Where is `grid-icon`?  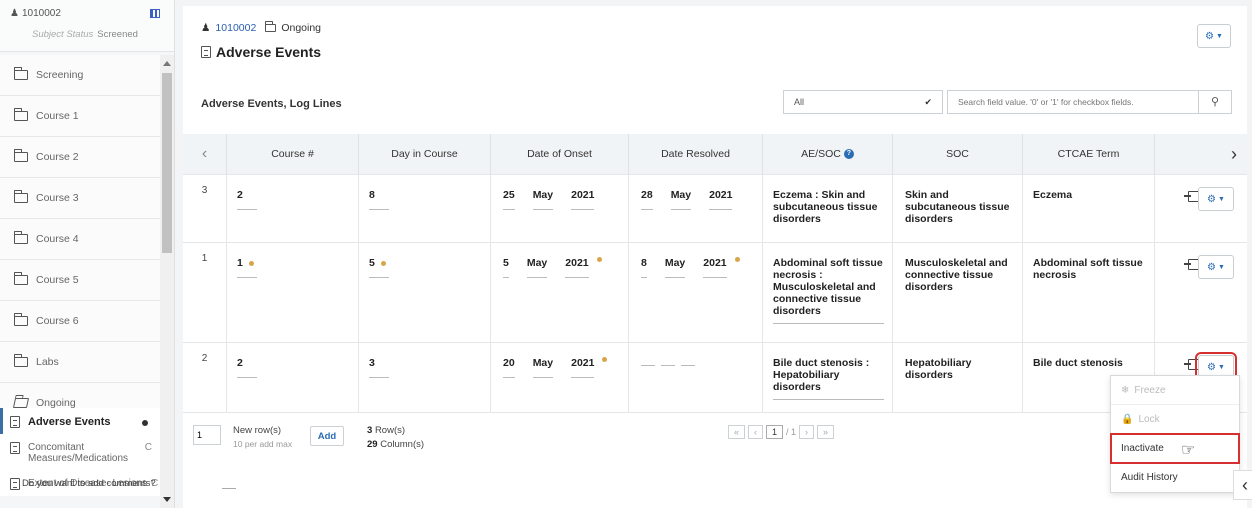 grid-icon is located at coordinates (155, 13).